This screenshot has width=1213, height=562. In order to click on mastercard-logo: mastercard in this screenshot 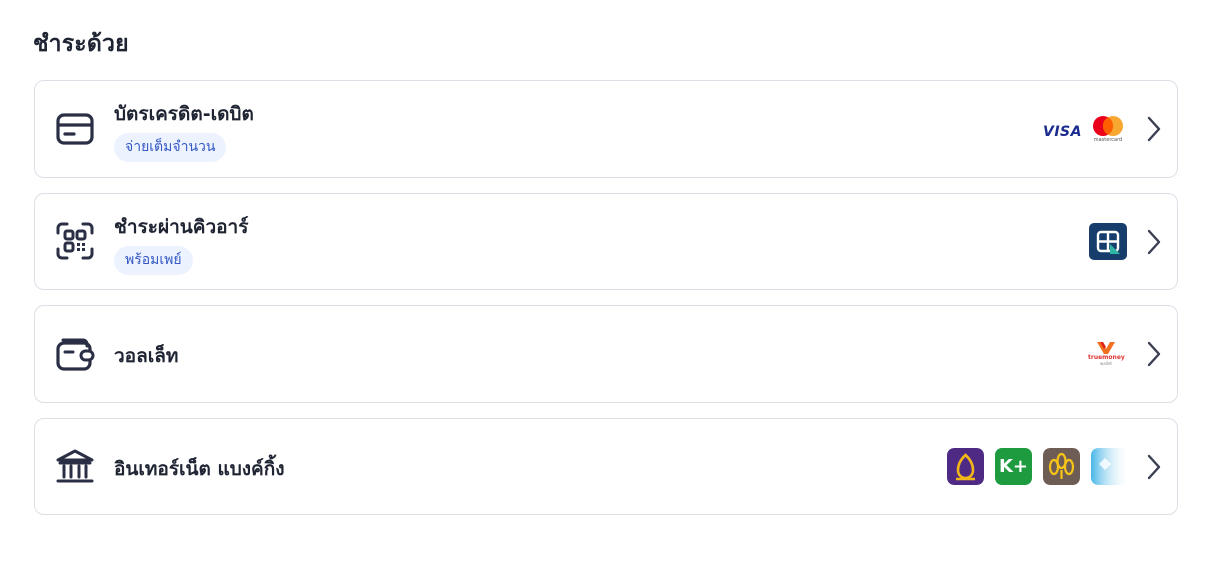, I will do `click(1108, 129)`.